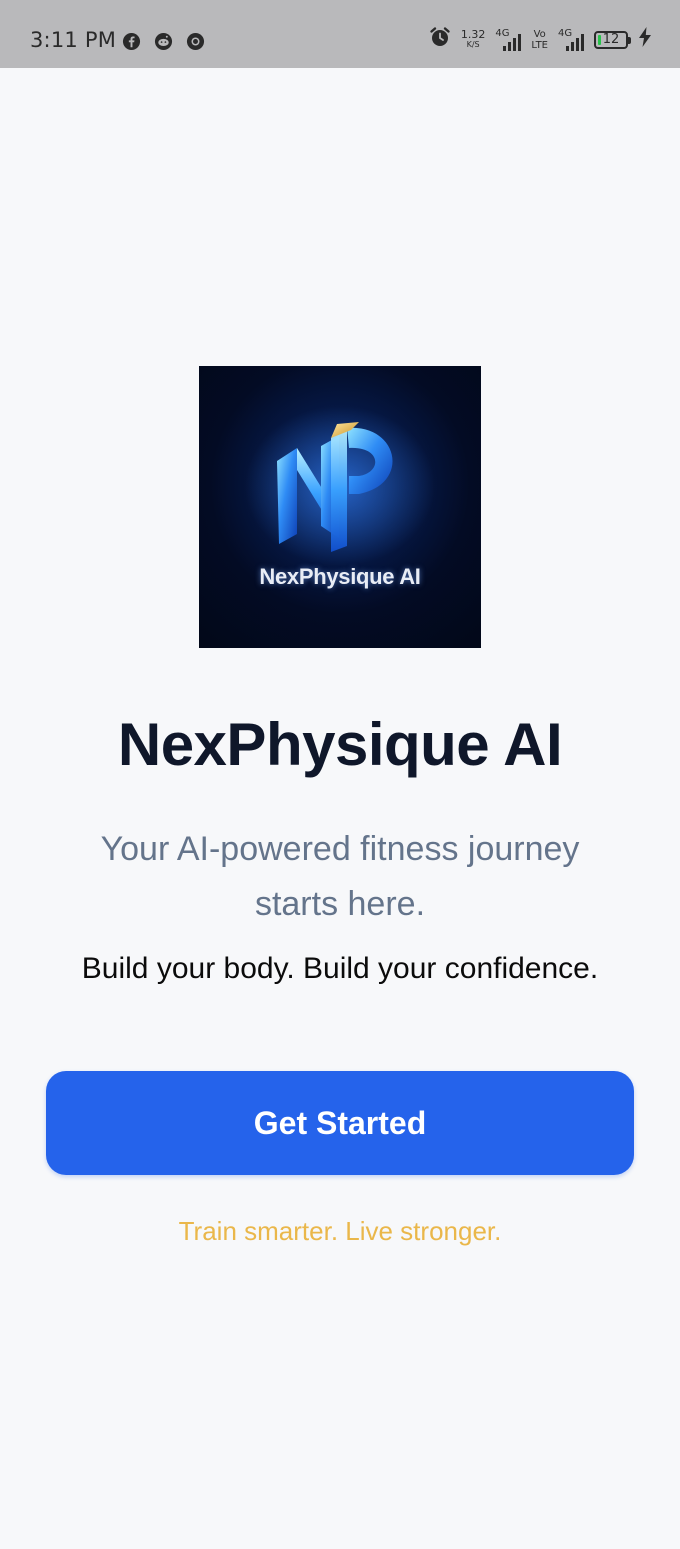  What do you see at coordinates (73, 40) in the screenshot?
I see `status-time: 3:11 PM` at bounding box center [73, 40].